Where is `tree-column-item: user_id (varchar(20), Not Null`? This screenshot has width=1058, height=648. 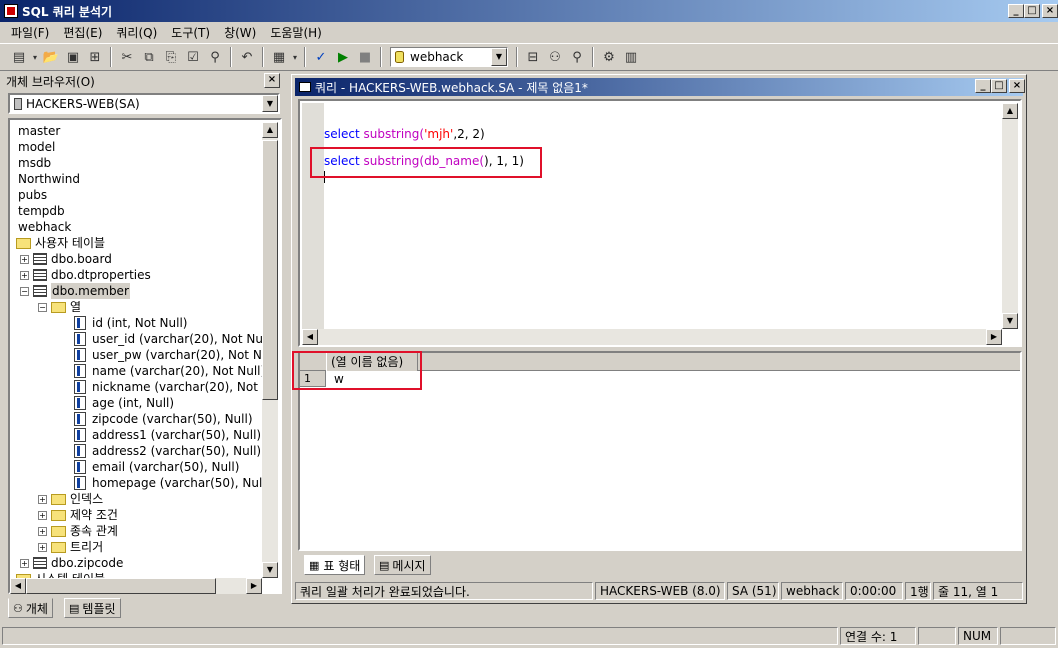
tree-column-item: user_id (varchar(20), Not Null is located at coordinates (172, 339).